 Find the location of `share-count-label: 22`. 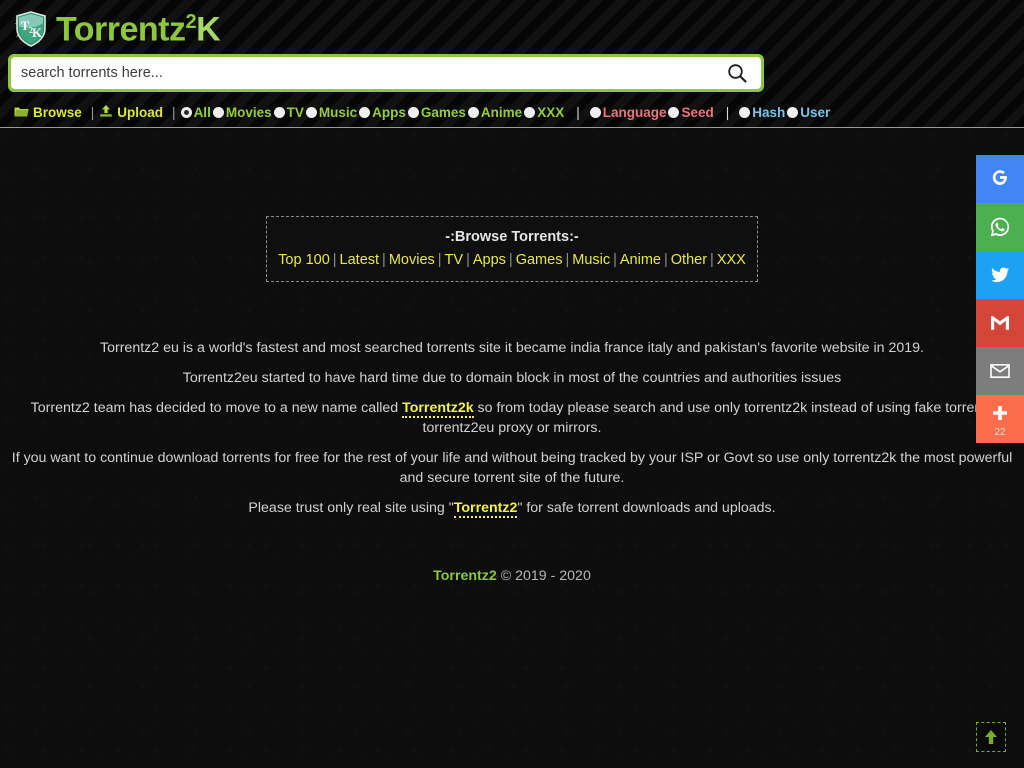

share-count-label: 22 is located at coordinates (1000, 432).